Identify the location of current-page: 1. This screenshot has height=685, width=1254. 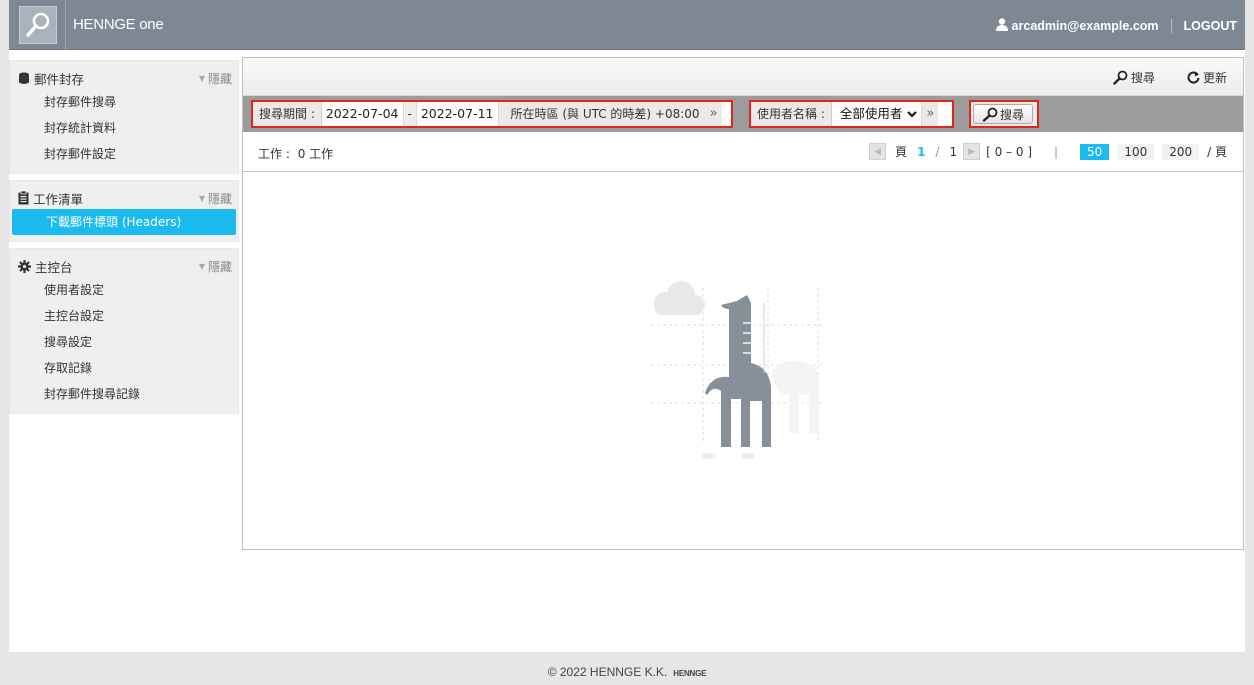
(921, 152).